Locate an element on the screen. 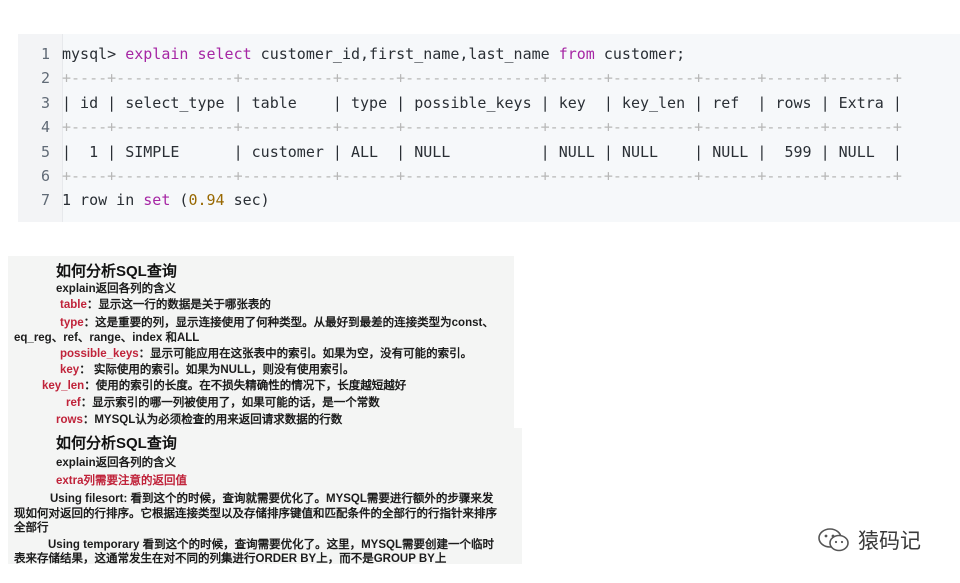  wechat-icon is located at coordinates (833, 540).